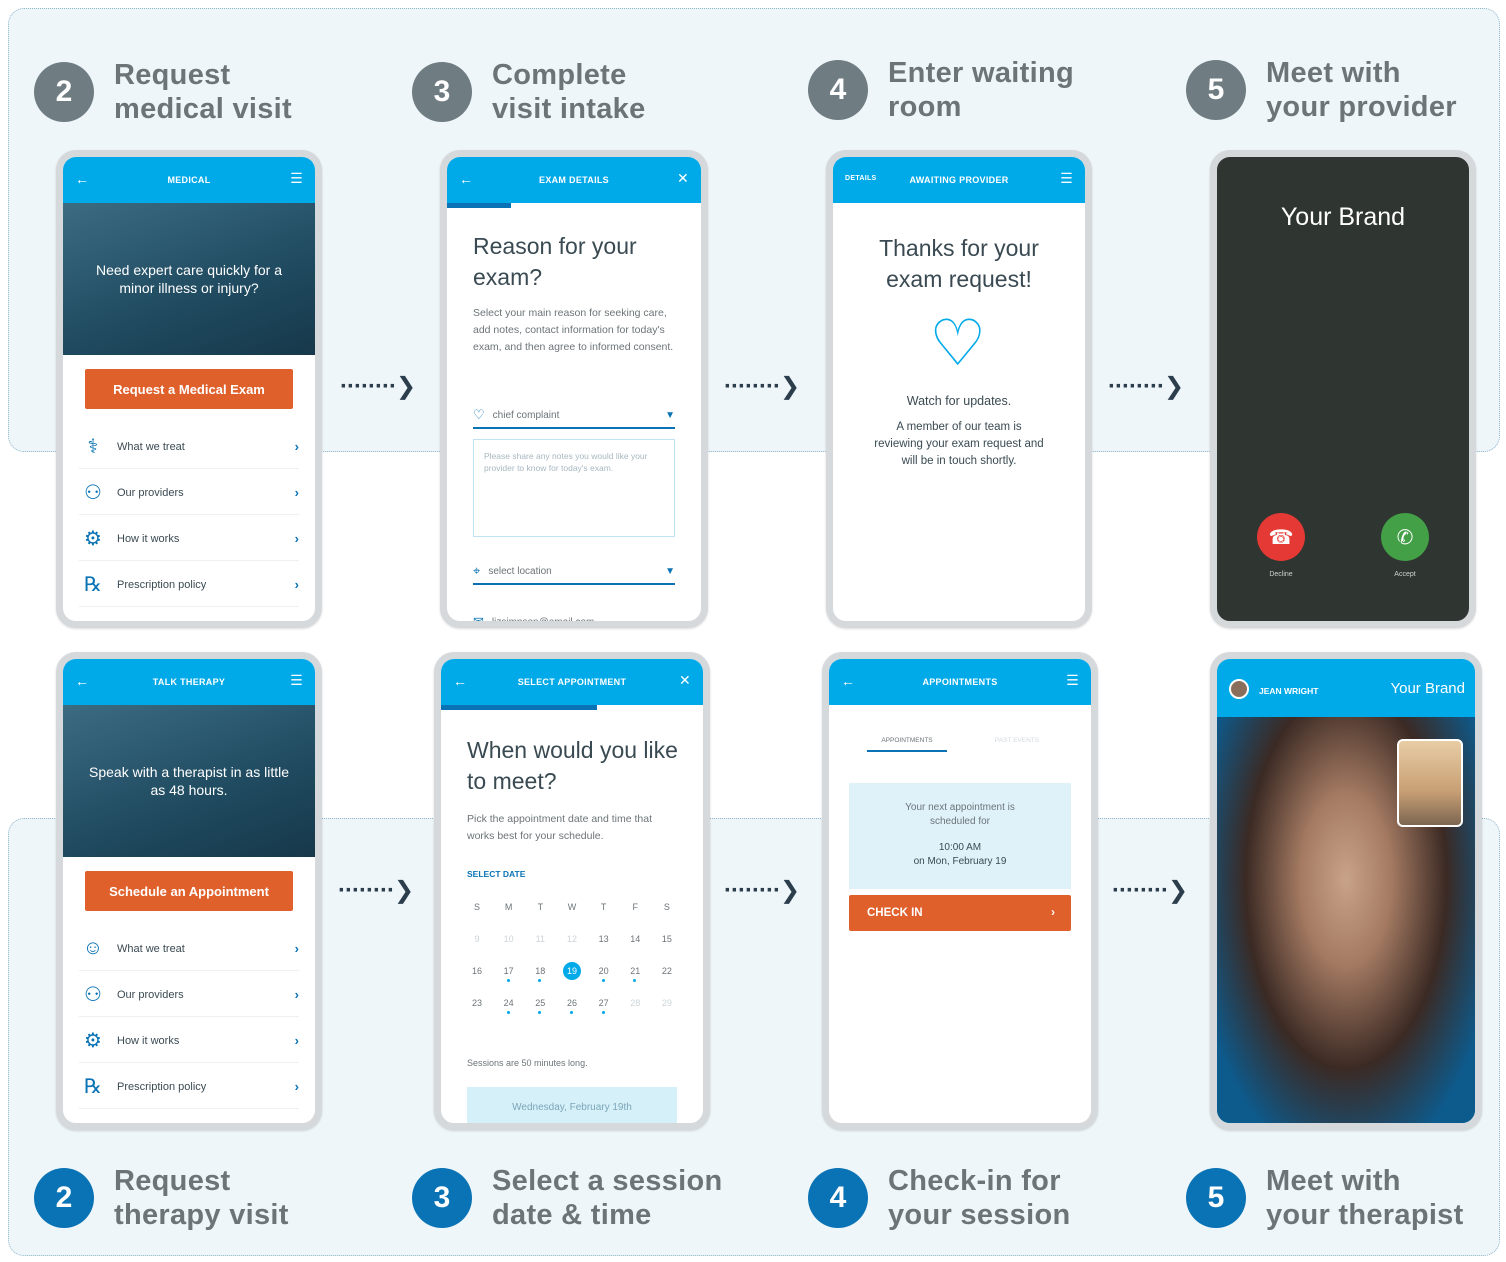 The image size is (1506, 1262). Describe the element at coordinates (960, 913) in the screenshot. I see `check-in-button: CHECK IN ›` at that location.